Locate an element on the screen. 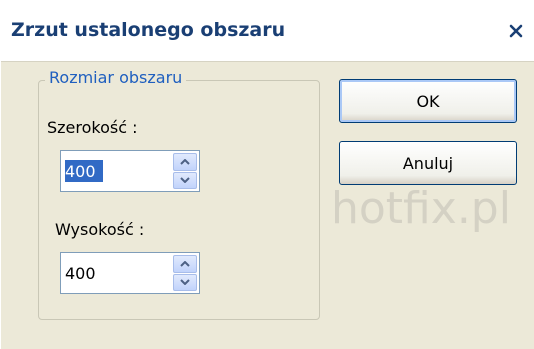  width-decrement-button is located at coordinates (185, 180).